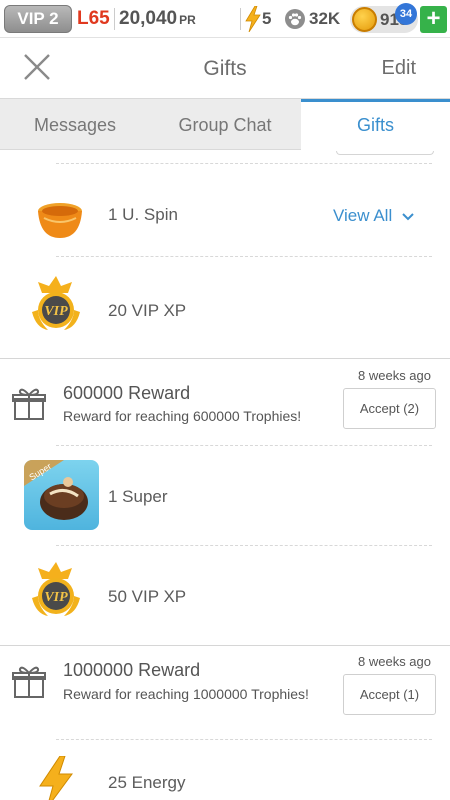 The height and width of the screenshot is (800, 450). Describe the element at coordinates (385, 153) in the screenshot. I see `partial-button` at that location.